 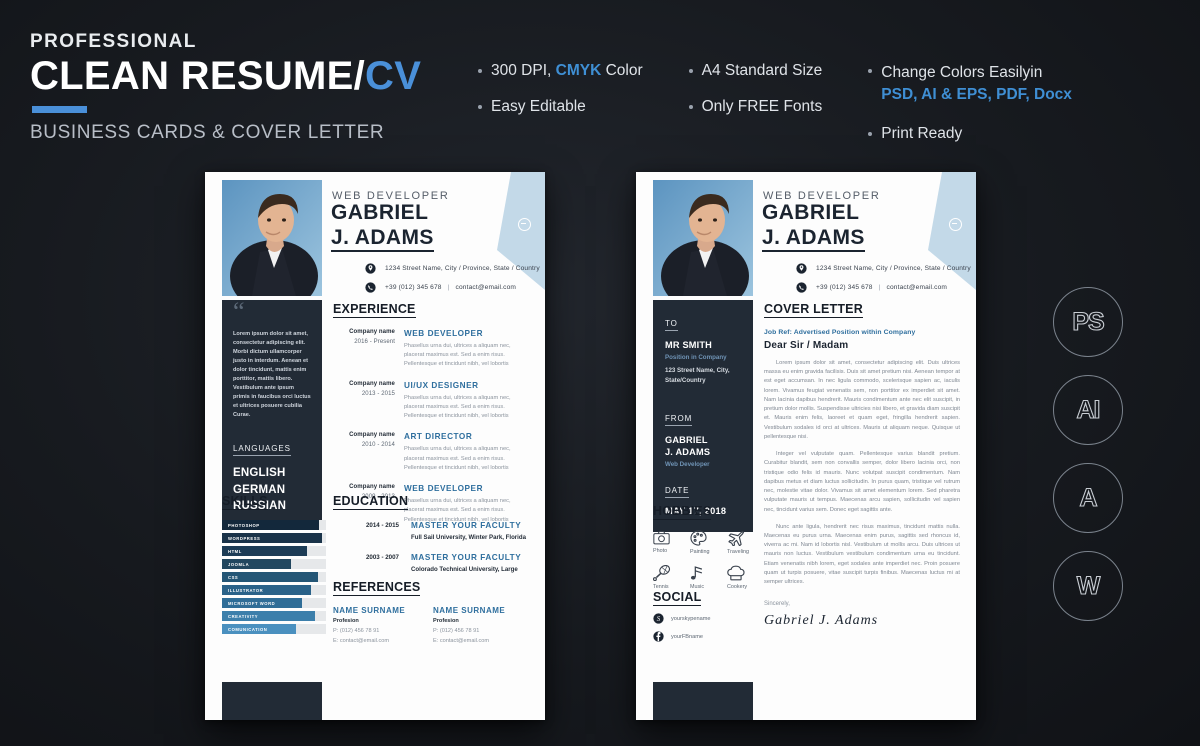 I want to click on feature-column-1: 300 DPI, CMYK Color Easy Editable, so click(x=560, y=111).